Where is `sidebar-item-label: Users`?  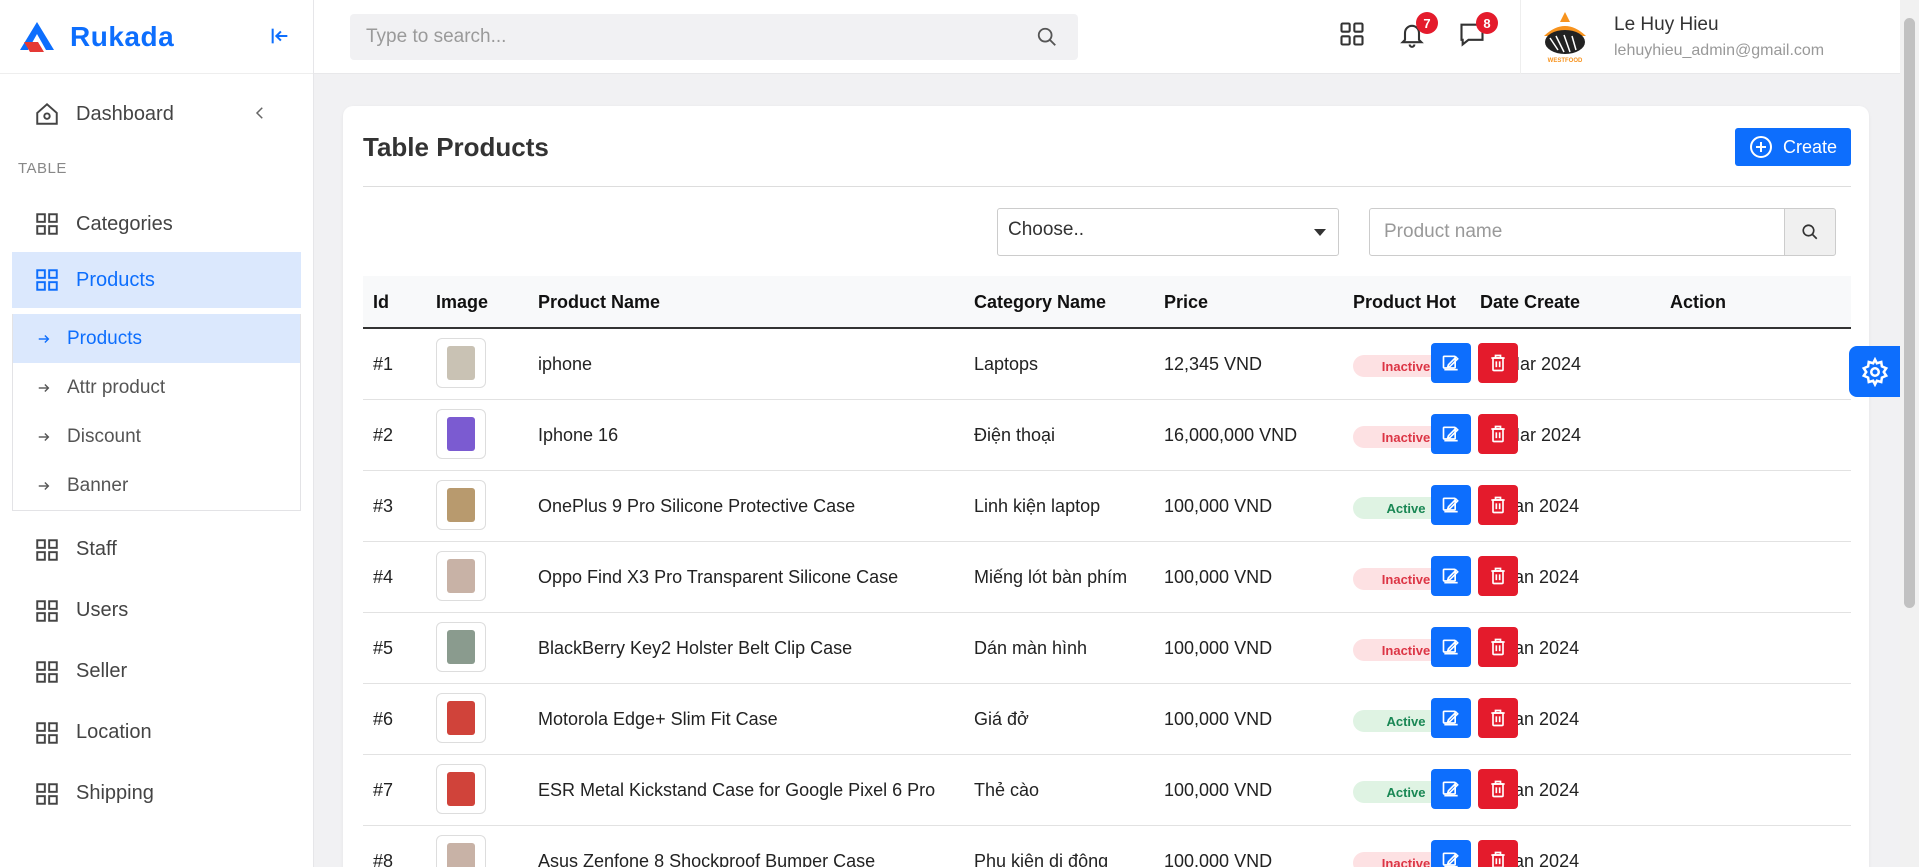
sidebar-item-label: Users is located at coordinates (102, 610).